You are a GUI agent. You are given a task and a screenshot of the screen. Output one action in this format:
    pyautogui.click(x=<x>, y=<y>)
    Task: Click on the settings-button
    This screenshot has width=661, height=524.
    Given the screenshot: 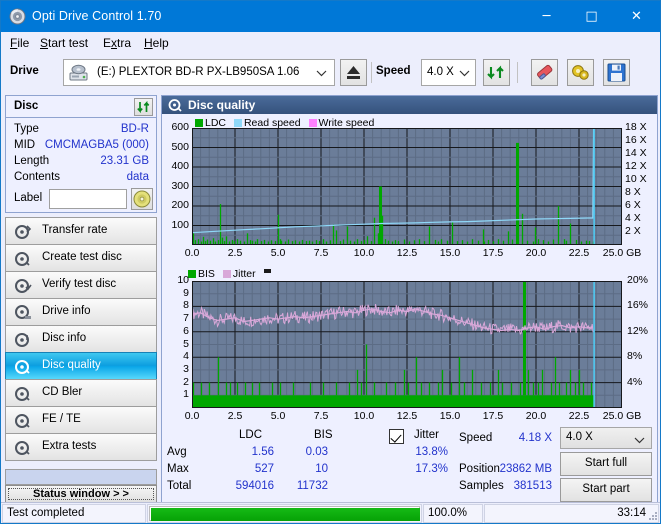 What is the action you would take?
    pyautogui.click(x=580, y=72)
    